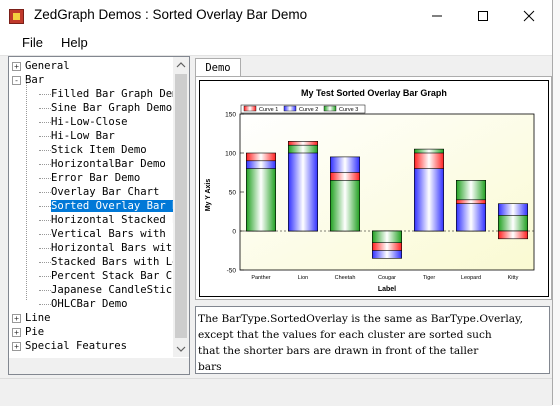 The image size is (560, 406). What do you see at coordinates (109, 206) in the screenshot?
I see `tree-item-selected: Sorted Overlay Bar D` at bounding box center [109, 206].